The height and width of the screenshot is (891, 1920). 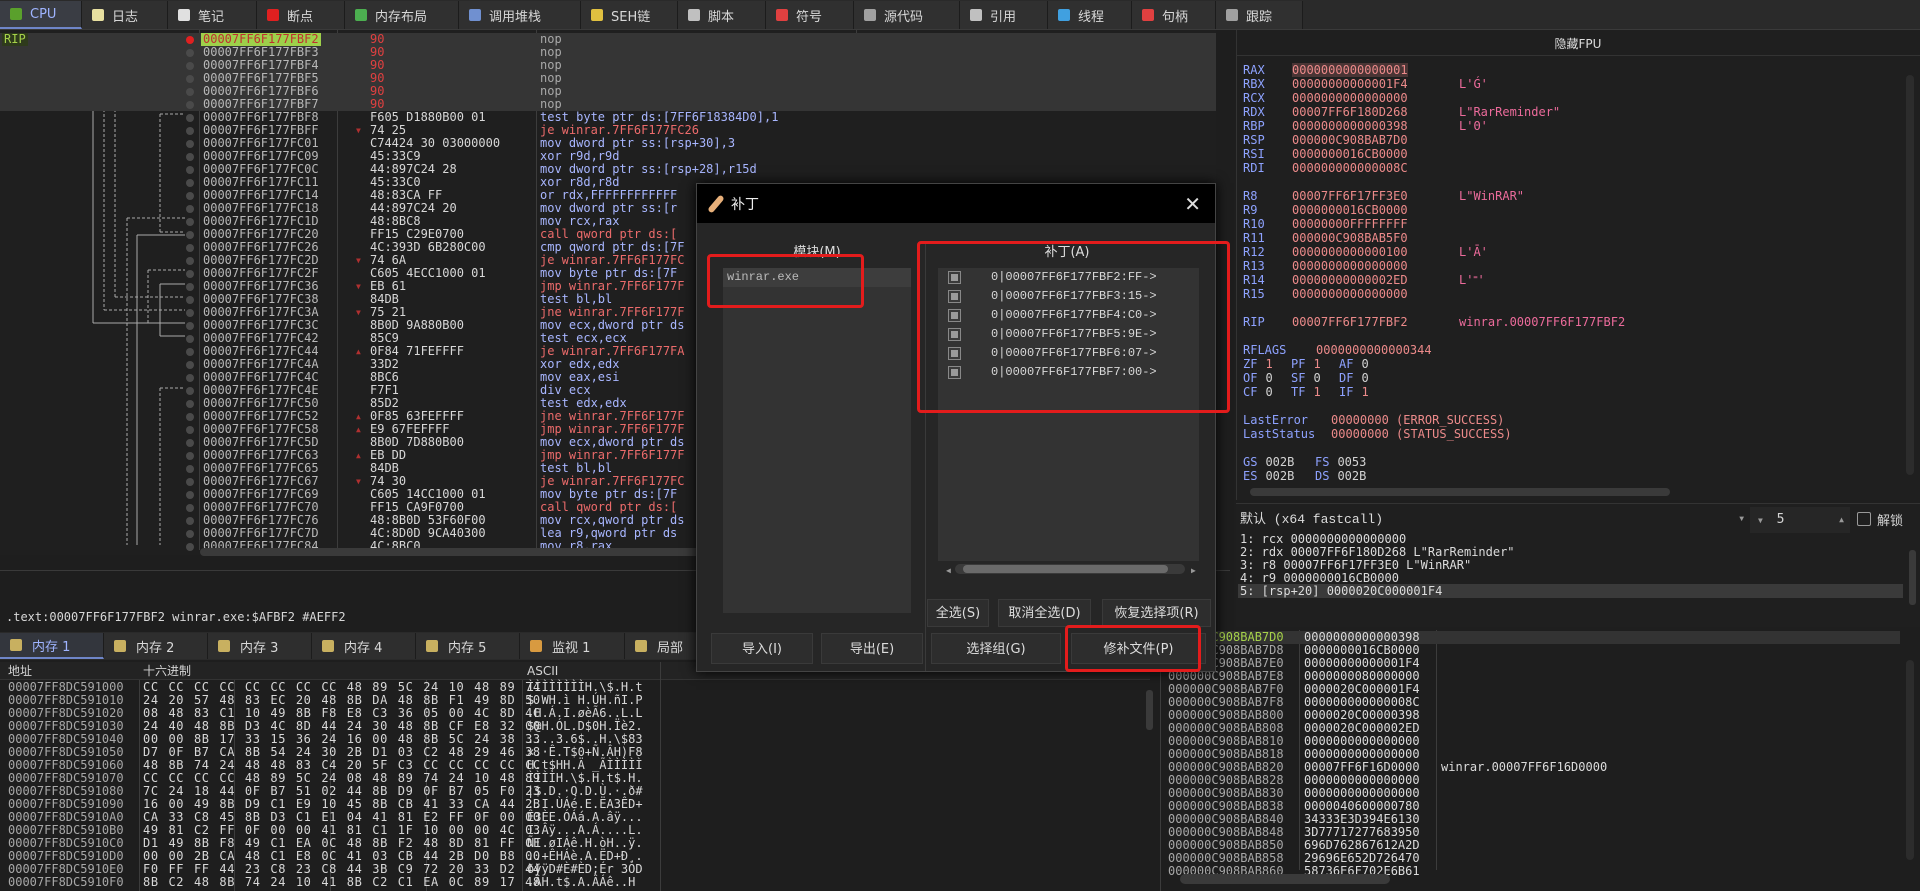 I want to click on argument-line: 2: rdx 00007FF6F180D268 L"RarReminder", so click(x=1377, y=552).